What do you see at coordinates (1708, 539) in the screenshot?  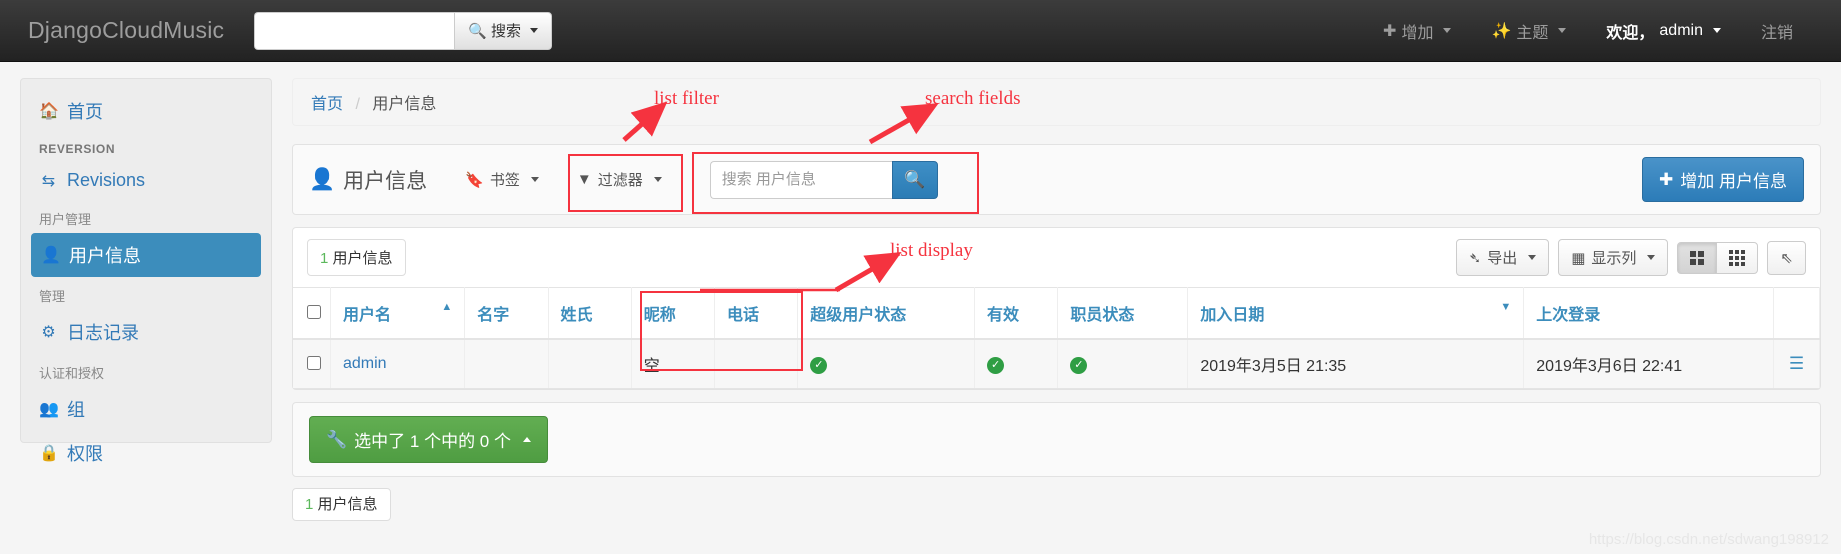 I see `watermark: https://blog.csdn.net/sdwang198912` at bounding box center [1708, 539].